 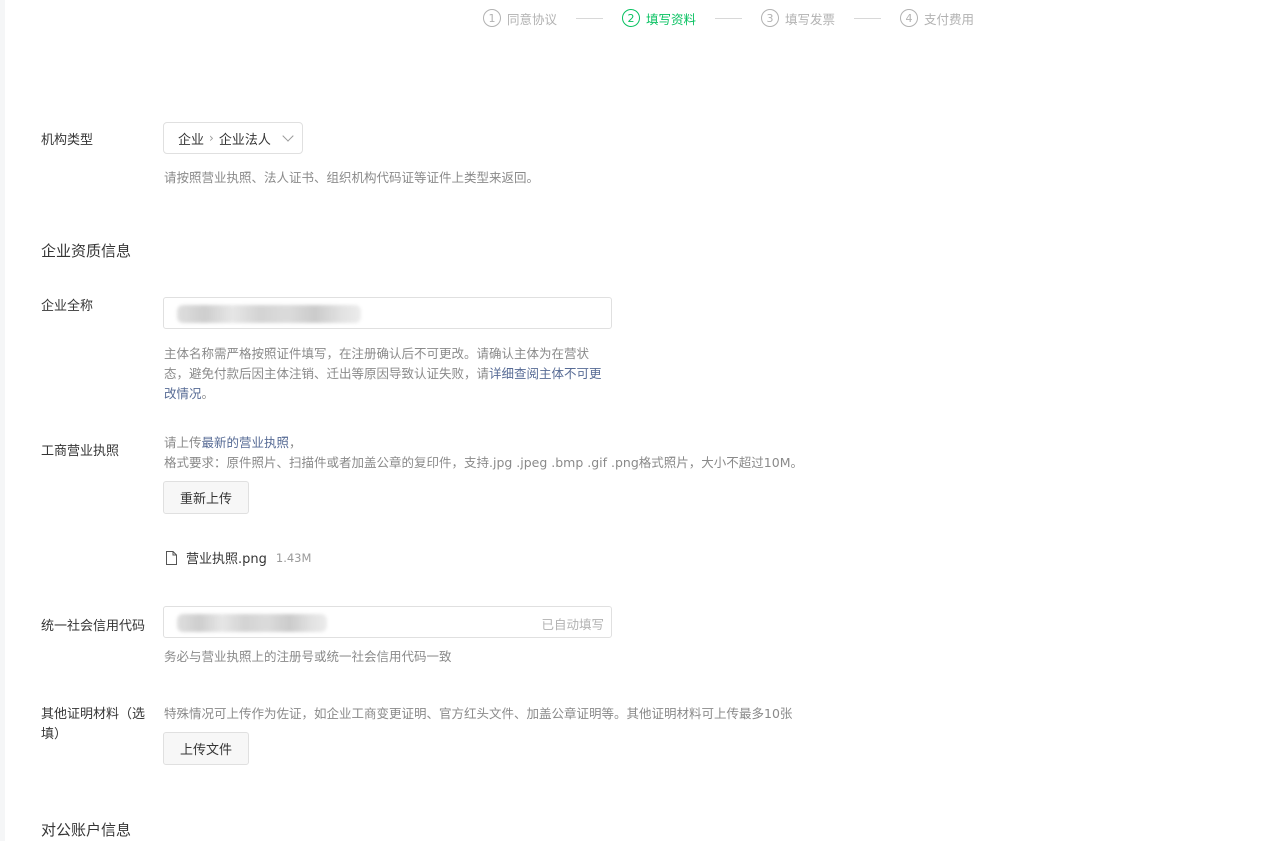 I want to click on step-fill-info: 2 填写资料, so click(x=659, y=18).